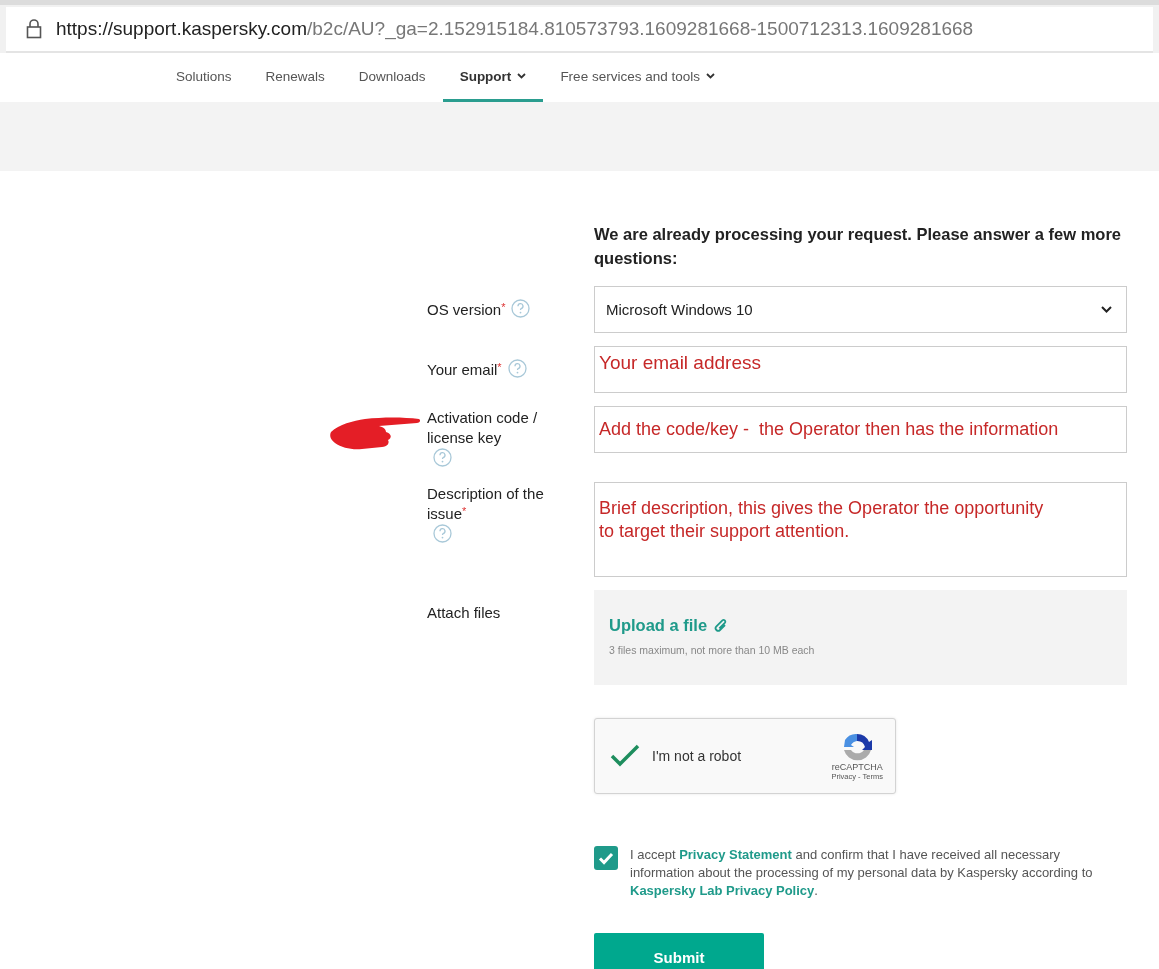  I want to click on chevron-icon, so click(1106, 309).